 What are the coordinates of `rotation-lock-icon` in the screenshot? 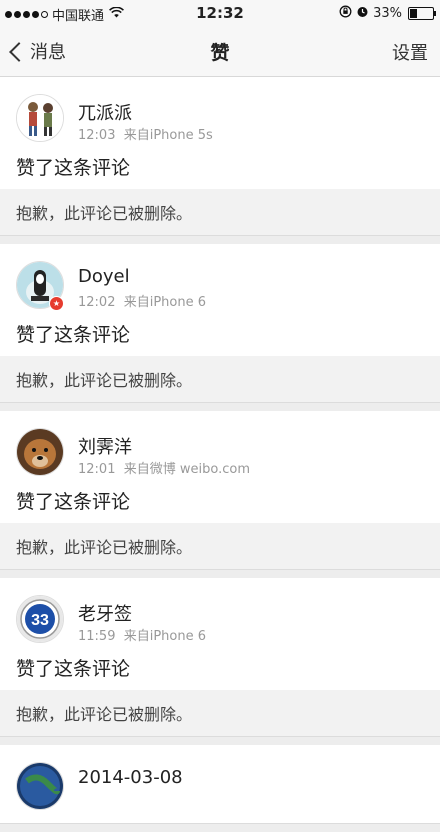 It's located at (345, 13).